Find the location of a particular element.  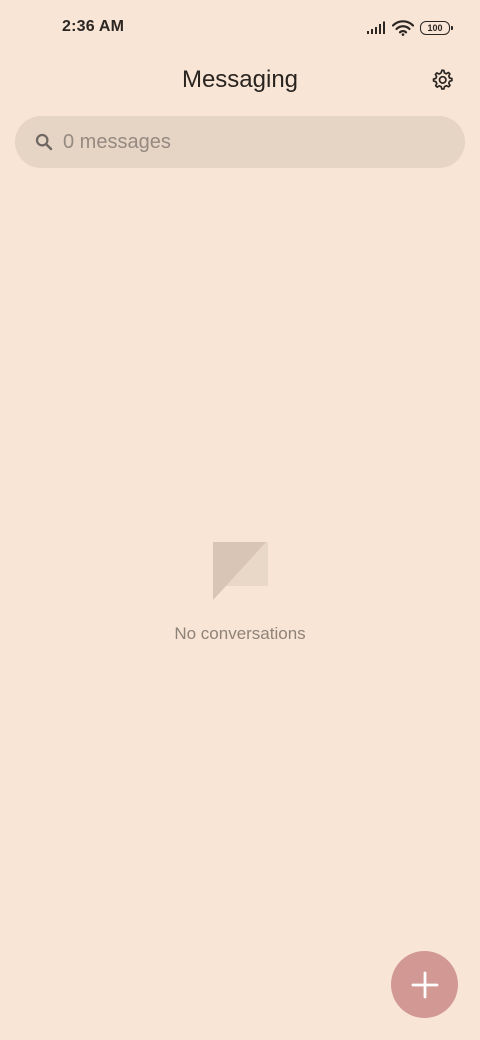

battery-level: 100 is located at coordinates (435, 28).